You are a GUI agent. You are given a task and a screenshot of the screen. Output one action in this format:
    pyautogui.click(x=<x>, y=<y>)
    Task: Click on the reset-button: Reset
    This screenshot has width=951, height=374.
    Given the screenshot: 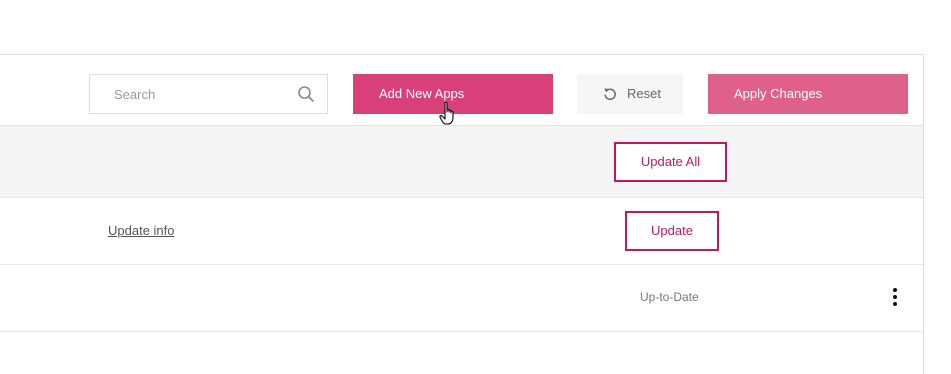 What is the action you would take?
    pyautogui.click(x=630, y=94)
    